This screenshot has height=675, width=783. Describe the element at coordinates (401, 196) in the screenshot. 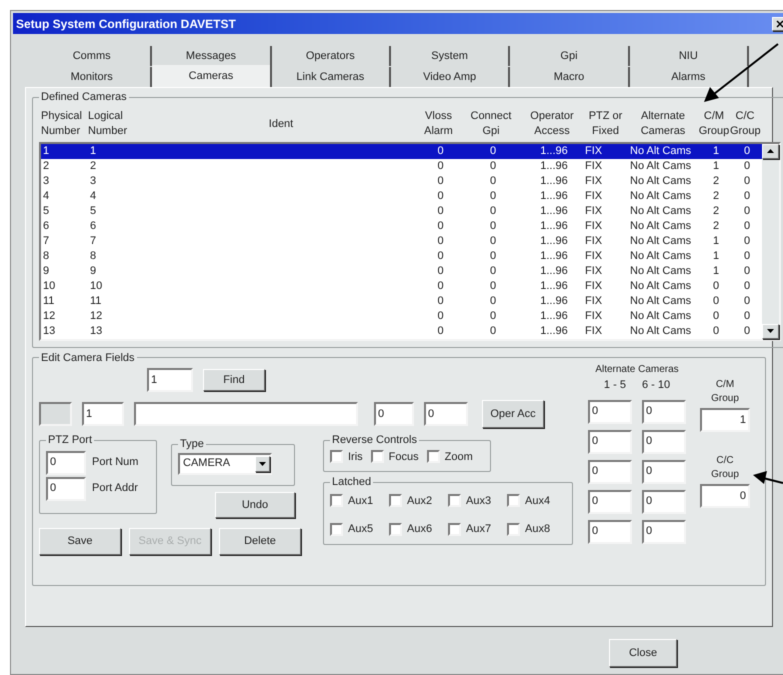

I see `camera-row: 4 4 0 0 1...96 FIX No Alt Cams 2 0` at that location.